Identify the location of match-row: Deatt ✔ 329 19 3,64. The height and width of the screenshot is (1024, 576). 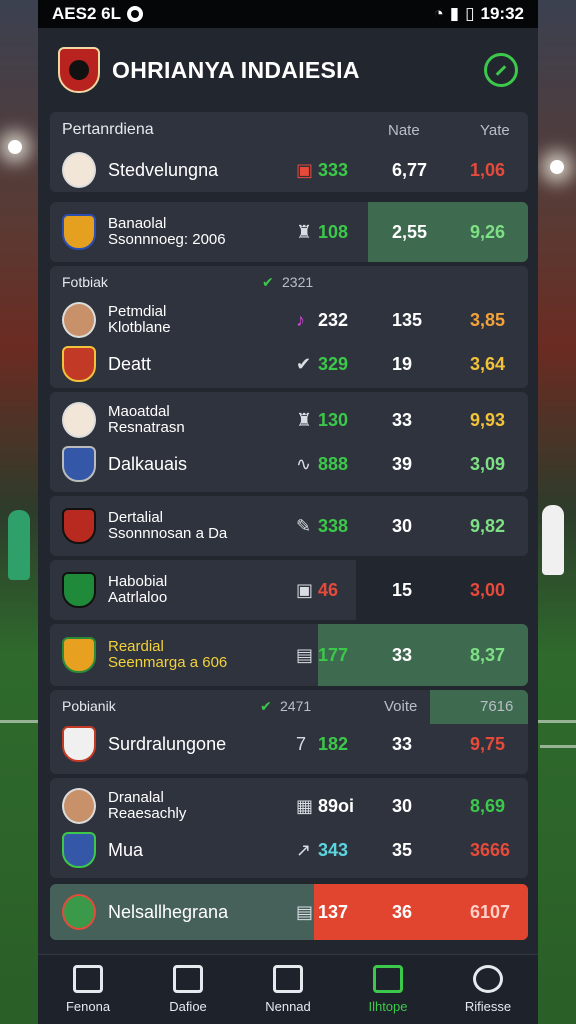
(289, 364).